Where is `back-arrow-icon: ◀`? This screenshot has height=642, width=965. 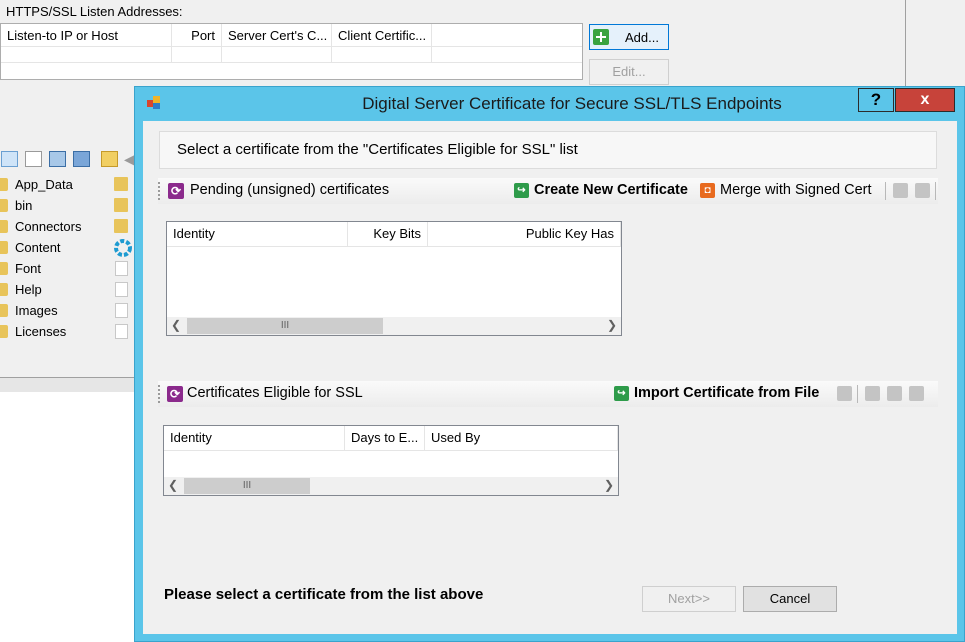
back-arrow-icon: ◀ is located at coordinates (129, 159).